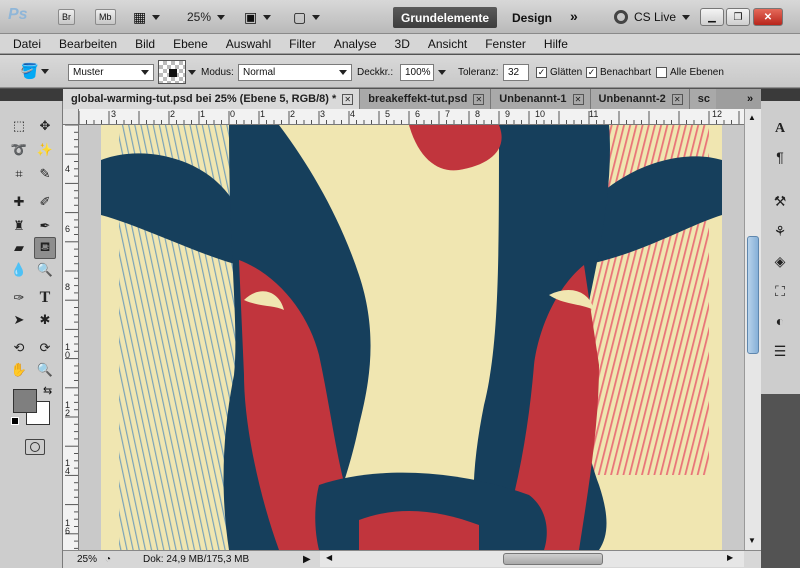 Image resolution: width=800 pixels, height=568 pixels. I want to click on rect-marquee-tool: ⬚, so click(19, 126).